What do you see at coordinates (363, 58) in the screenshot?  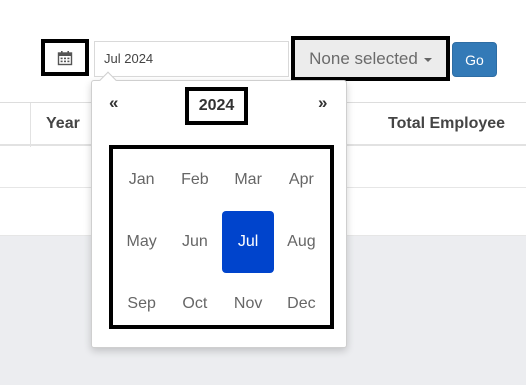 I see `dropdown-label: None selected` at bounding box center [363, 58].